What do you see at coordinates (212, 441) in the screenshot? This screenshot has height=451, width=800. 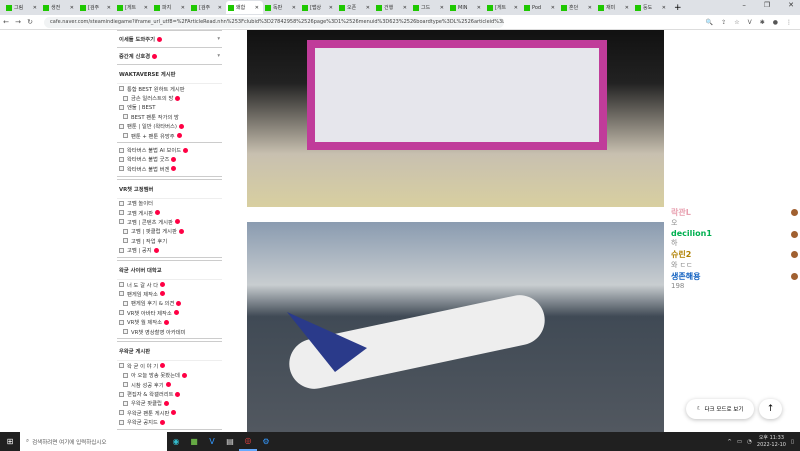 I see `vscode-icon: V` at bounding box center [212, 441].